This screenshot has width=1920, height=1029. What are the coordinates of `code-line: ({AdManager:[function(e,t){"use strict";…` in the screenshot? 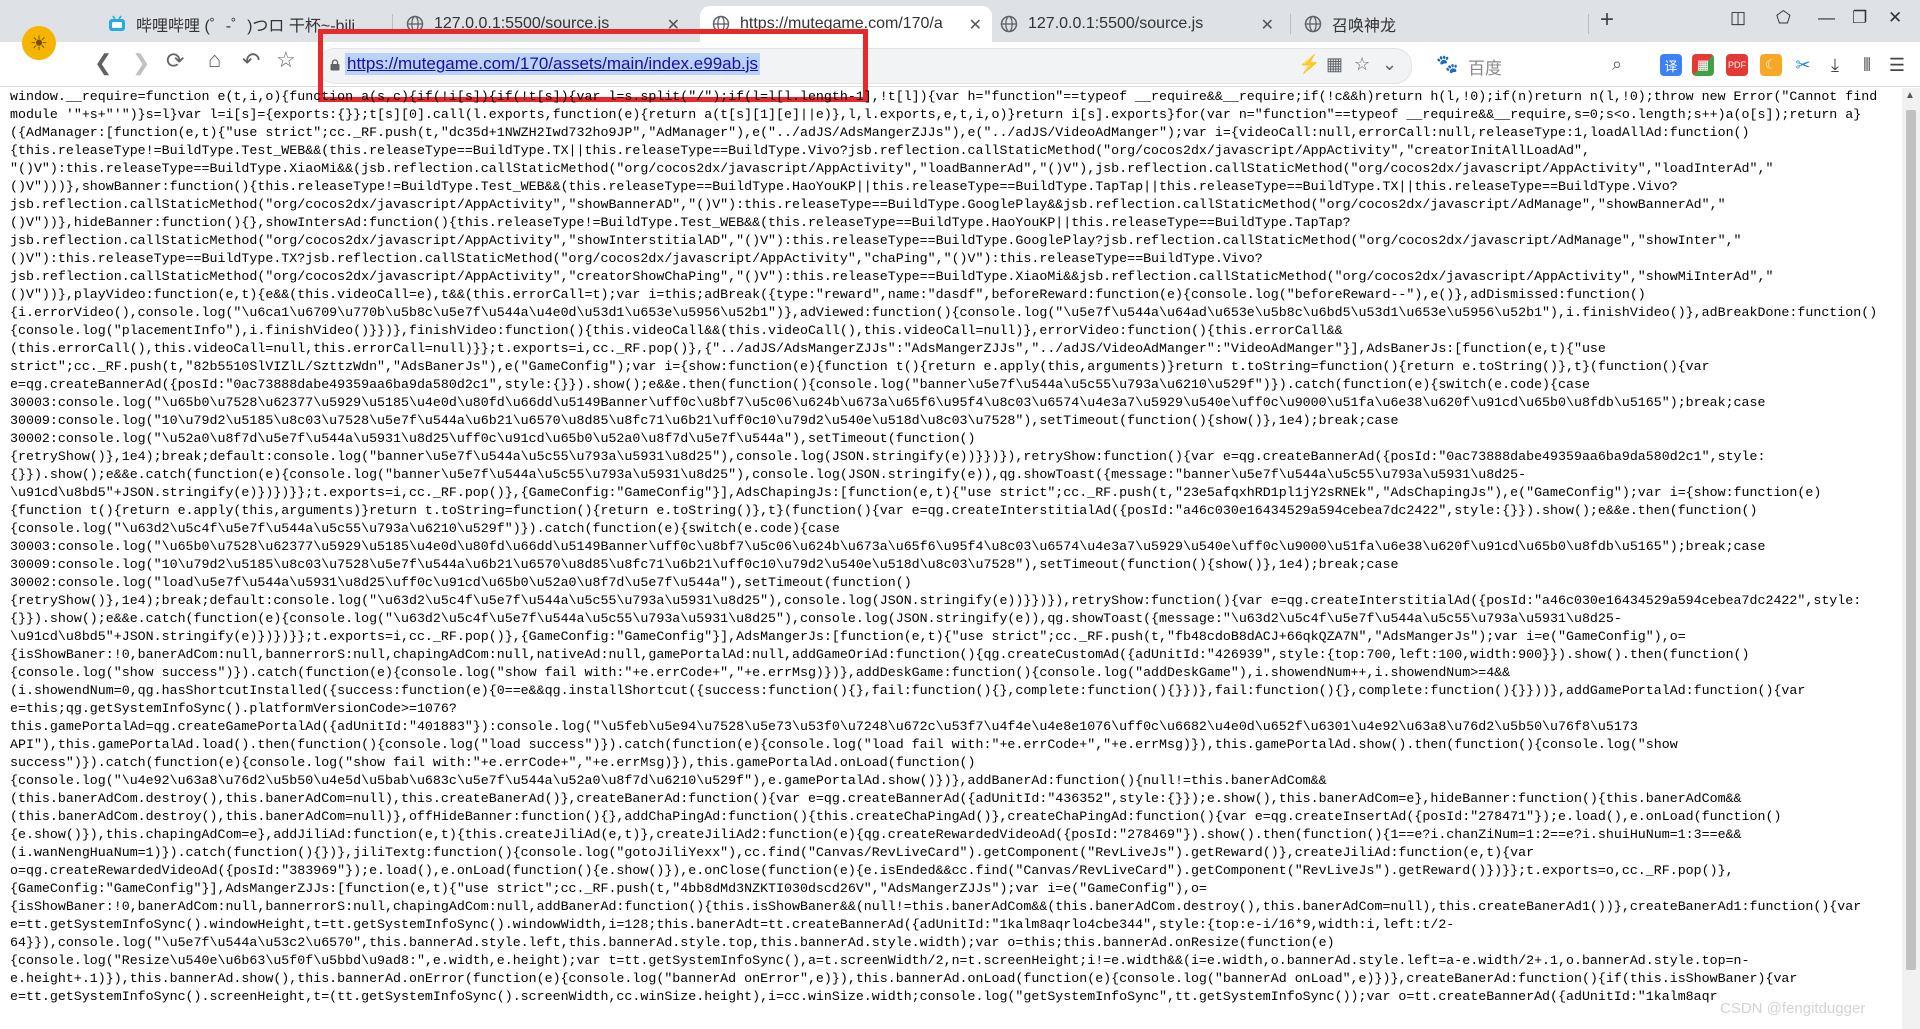 It's located at (880, 132).